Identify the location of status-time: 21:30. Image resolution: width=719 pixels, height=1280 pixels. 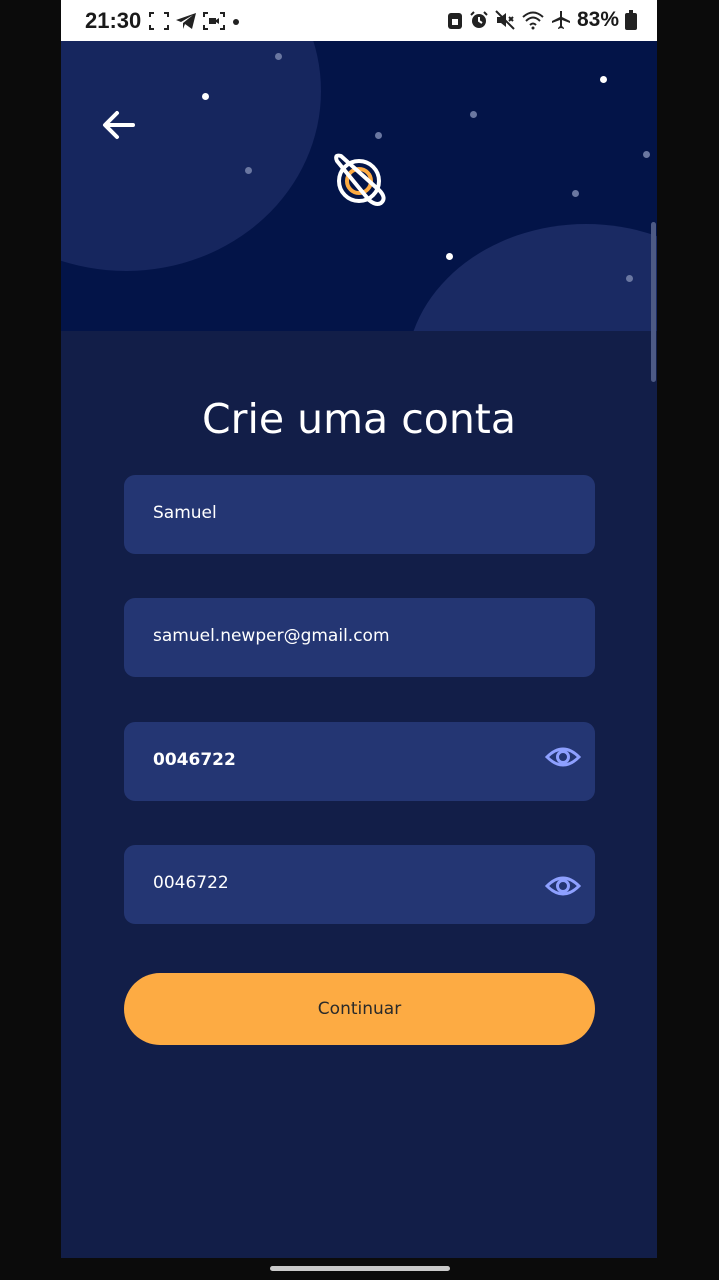
(113, 20).